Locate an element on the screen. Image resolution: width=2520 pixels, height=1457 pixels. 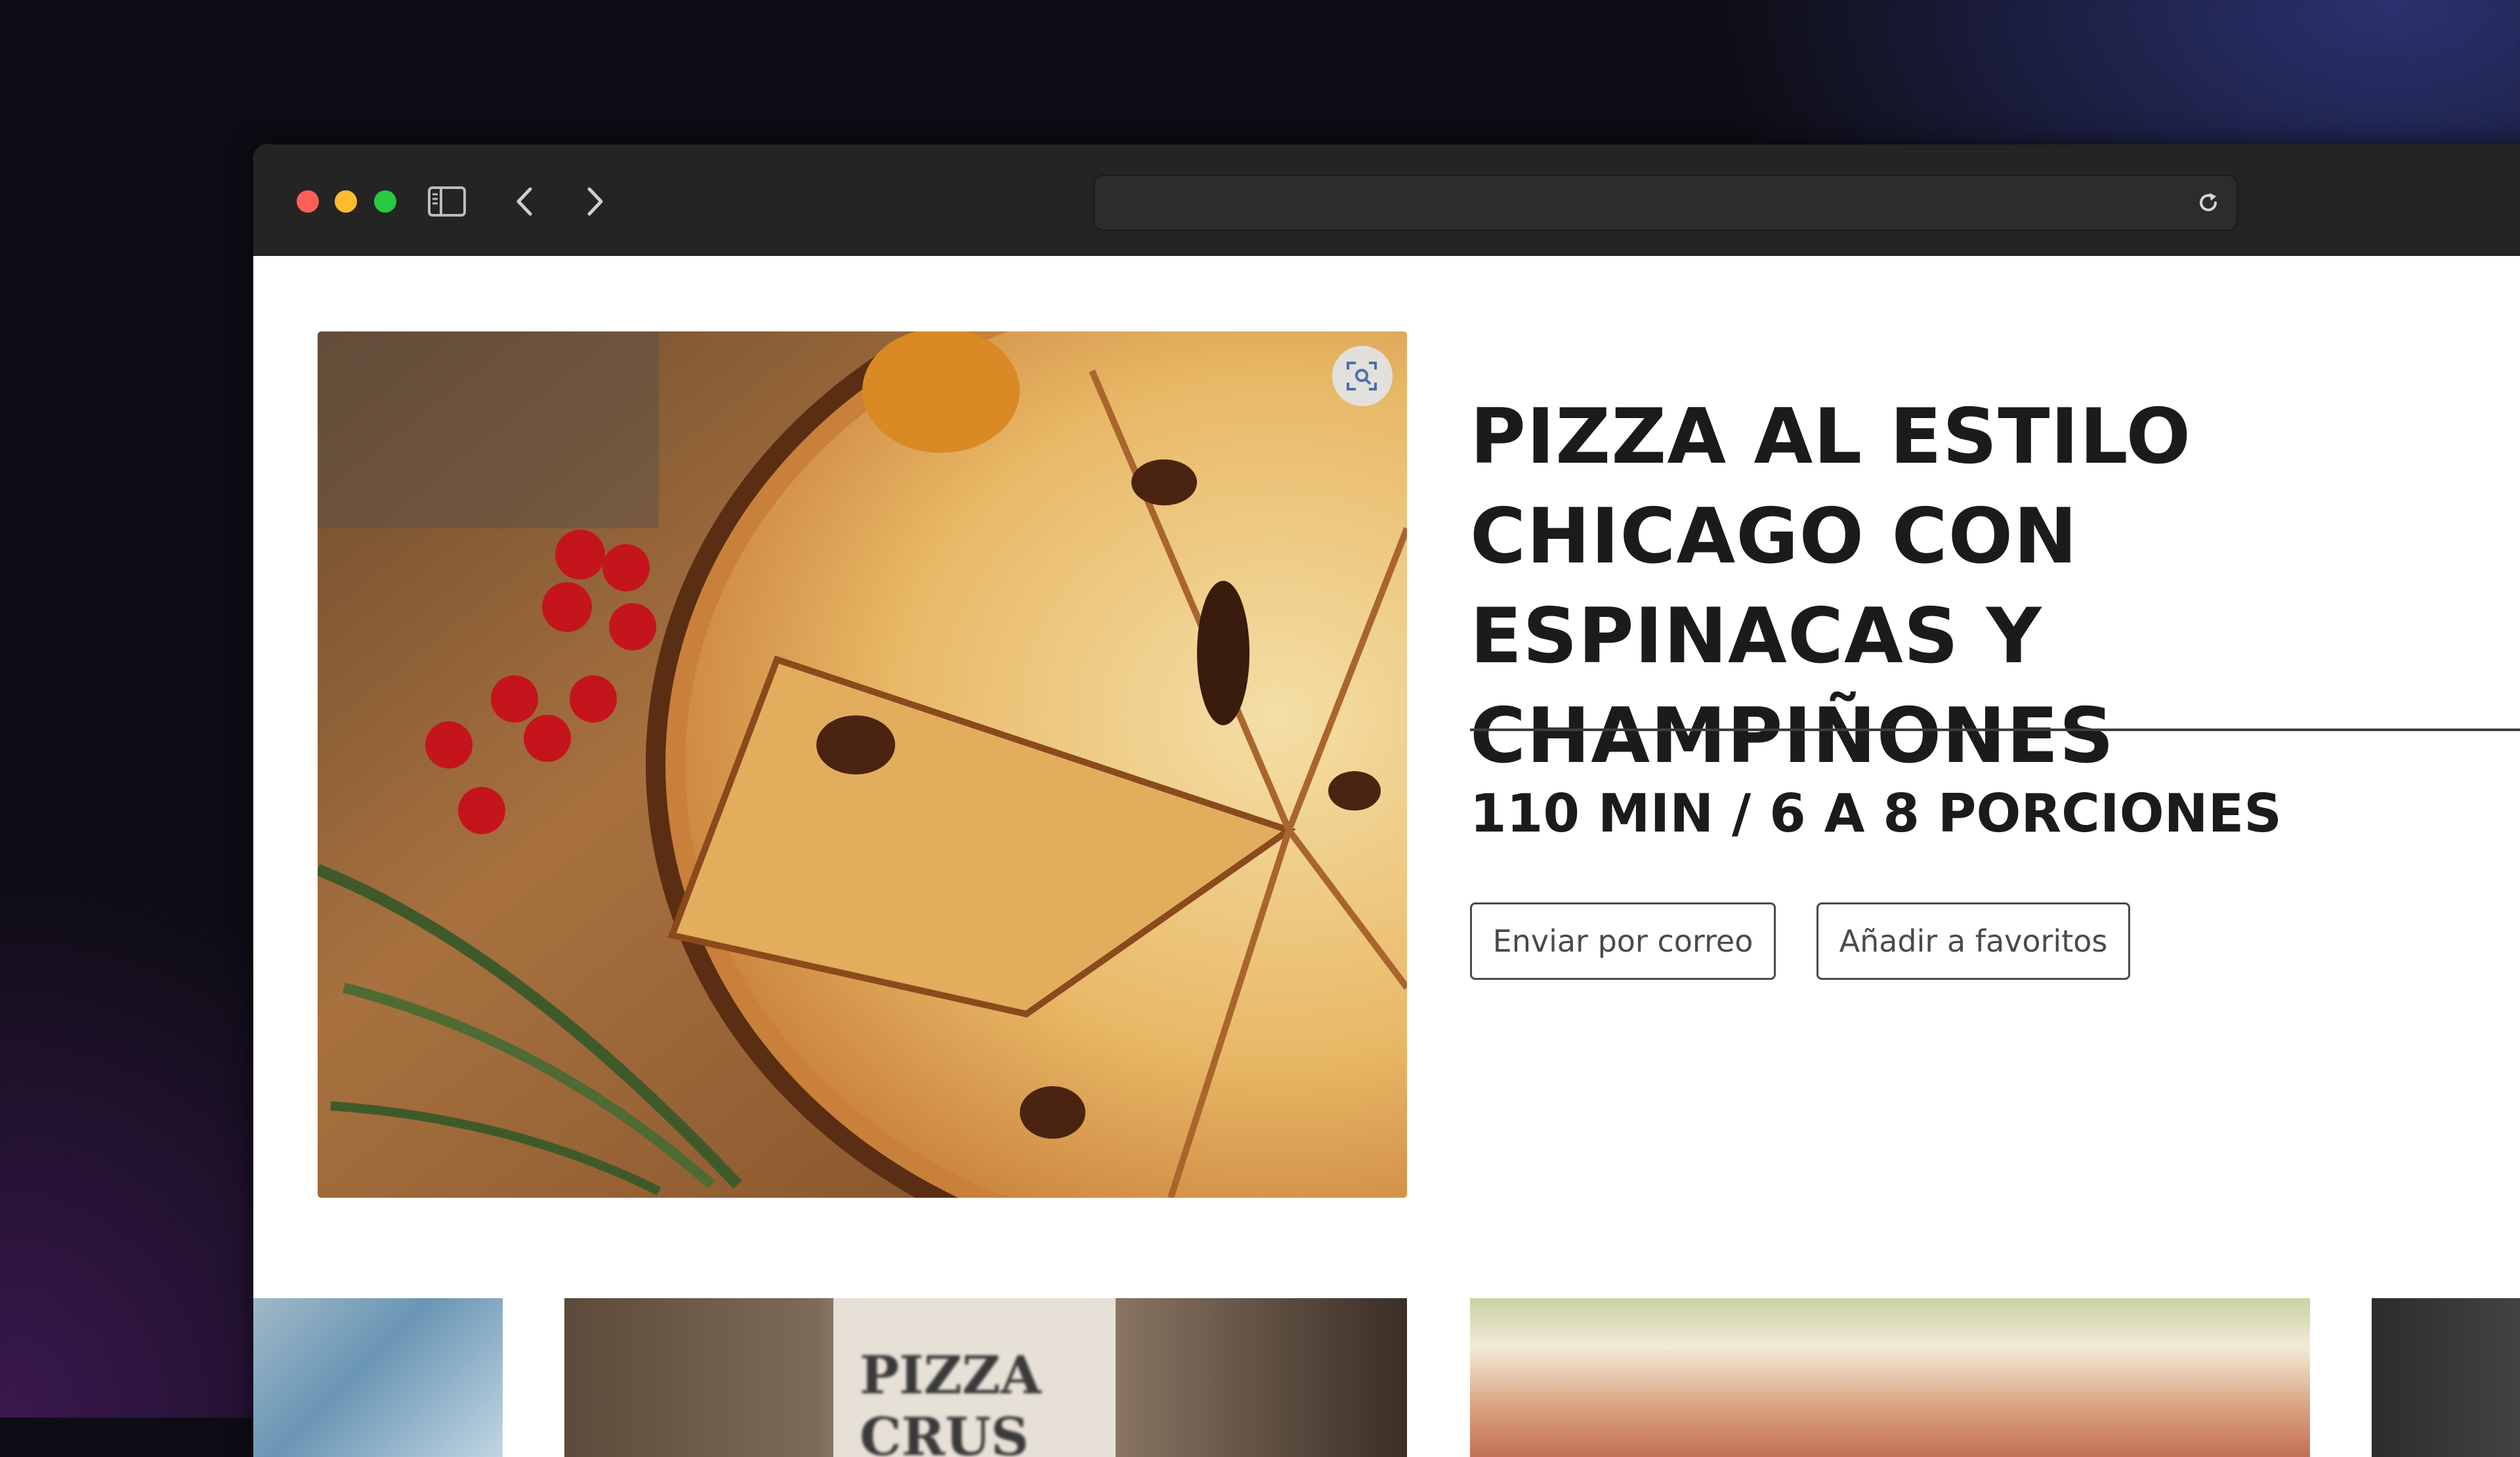
zoom-window-button is located at coordinates (385, 201).